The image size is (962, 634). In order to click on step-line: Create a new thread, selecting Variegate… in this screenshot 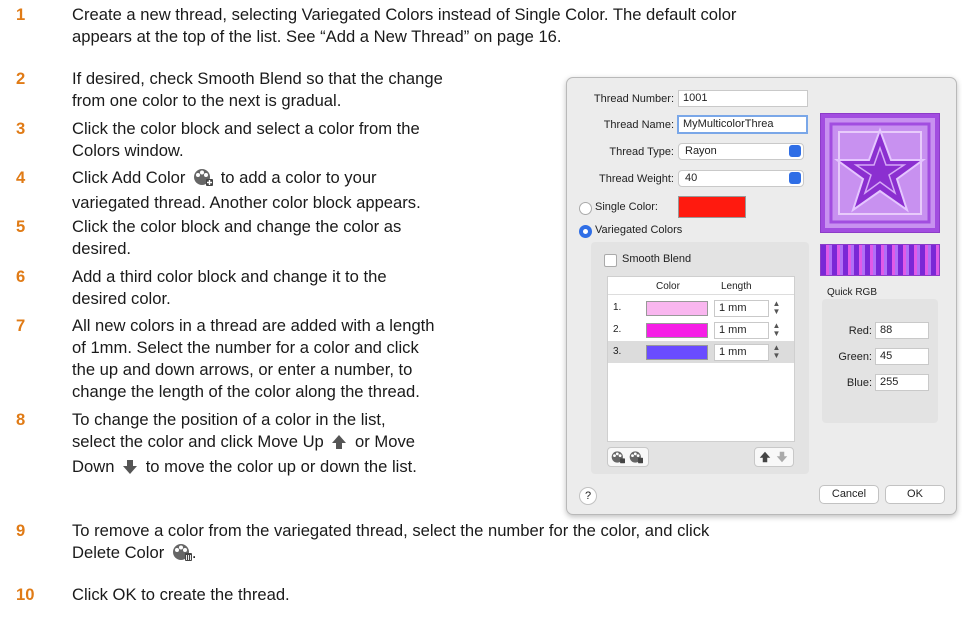, I will do `click(404, 14)`.